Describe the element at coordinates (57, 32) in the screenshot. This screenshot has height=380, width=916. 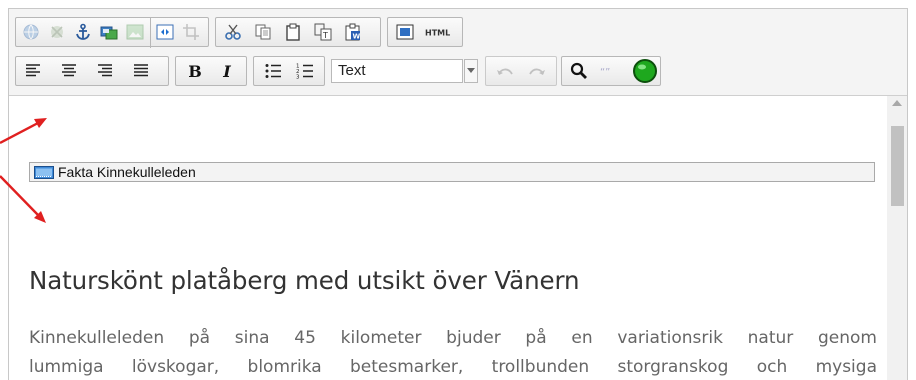
I see `unlink-icon` at that location.